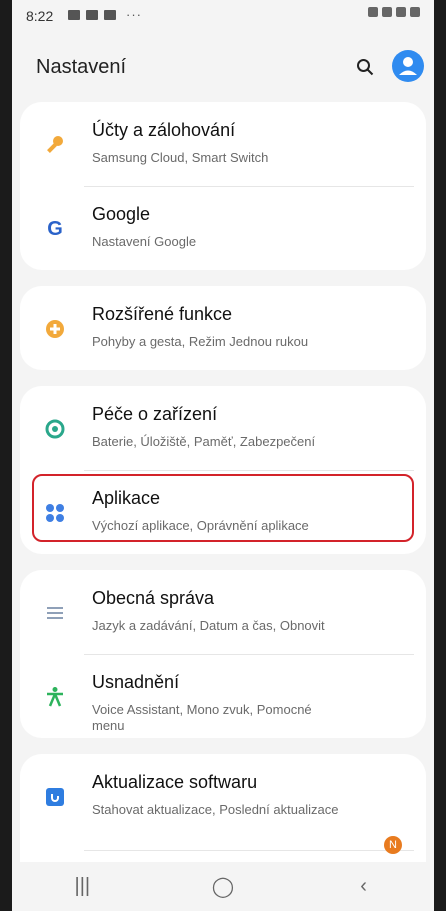 This screenshot has width=446, height=911. I want to click on recent-apps-button: |||, so click(82, 886).